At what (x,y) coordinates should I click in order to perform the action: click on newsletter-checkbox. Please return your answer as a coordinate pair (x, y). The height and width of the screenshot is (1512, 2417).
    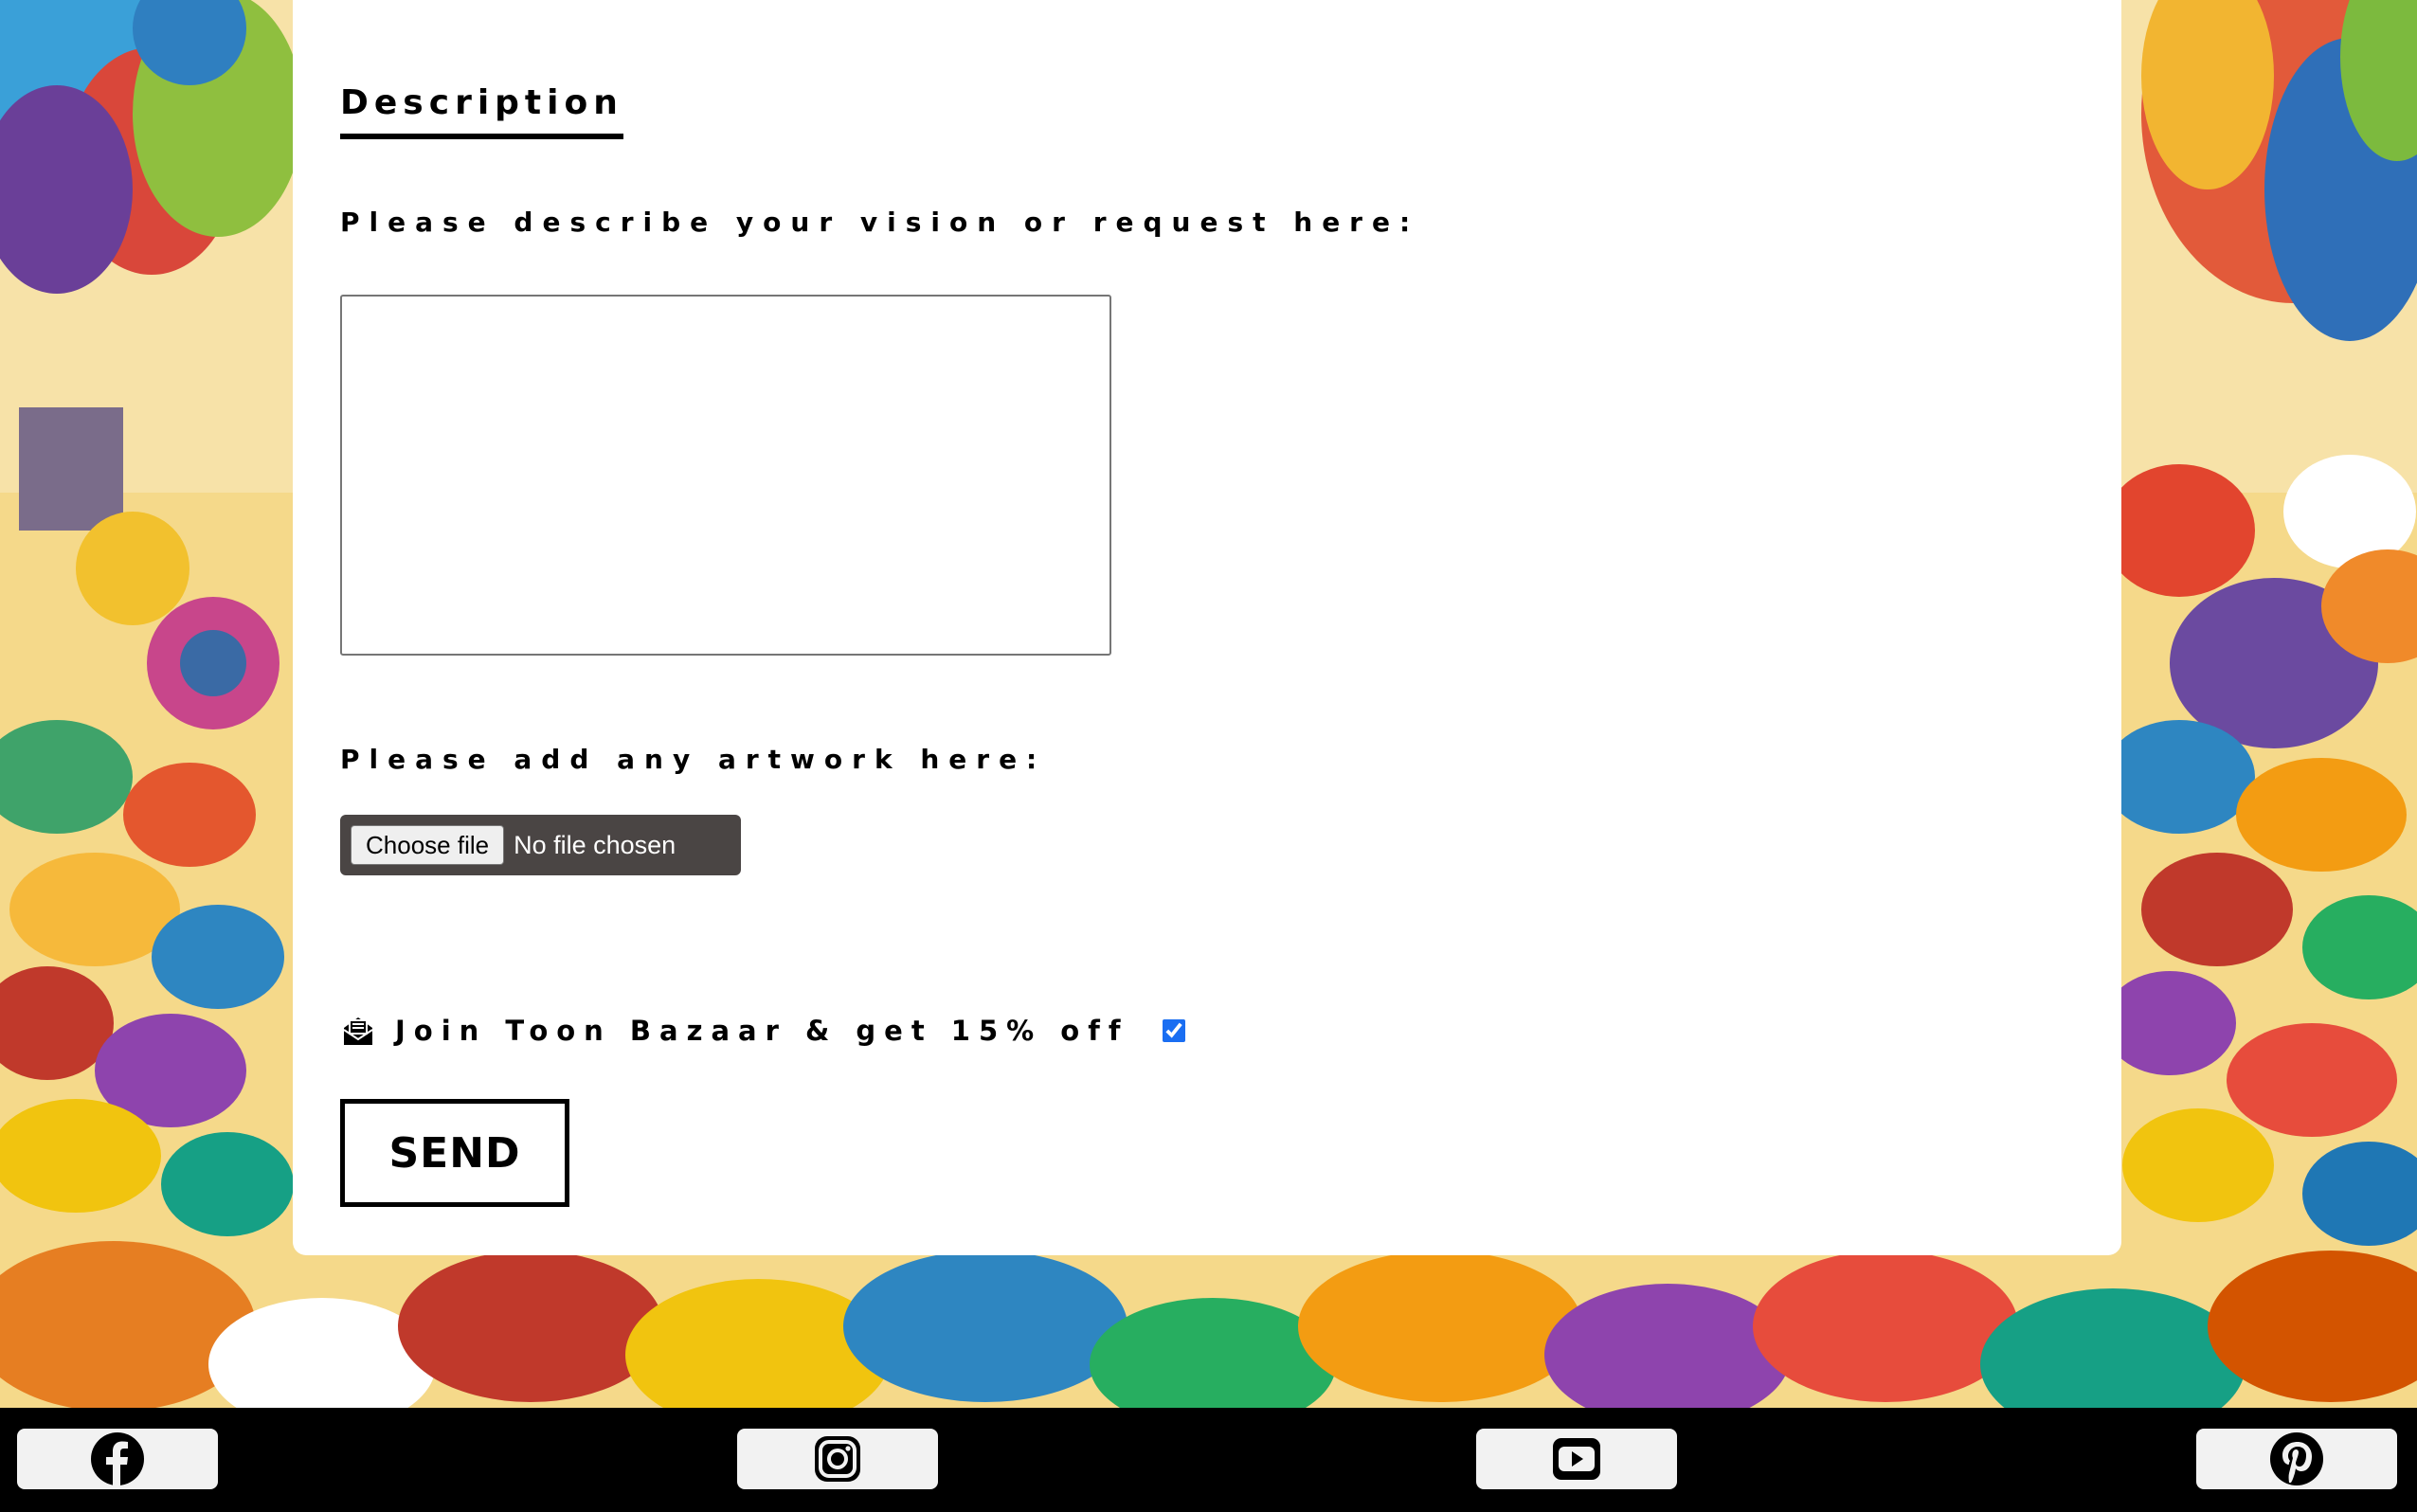
    Looking at the image, I should click on (1174, 1030).